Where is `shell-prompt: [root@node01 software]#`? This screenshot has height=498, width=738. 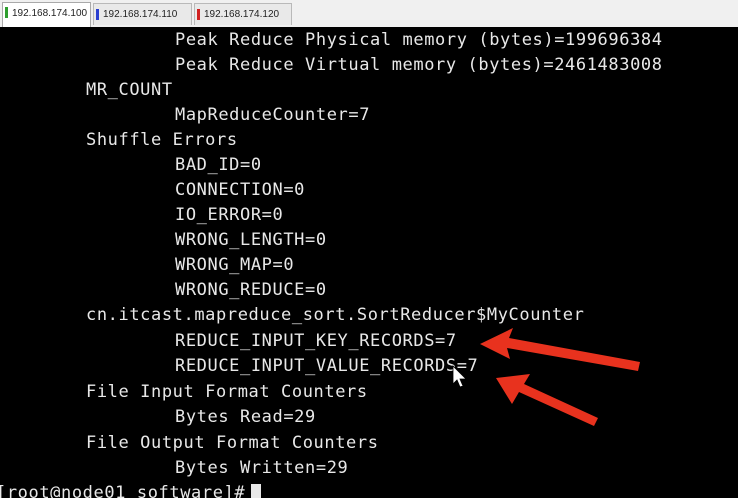
shell-prompt: [root@node01 software]# is located at coordinates (123, 490).